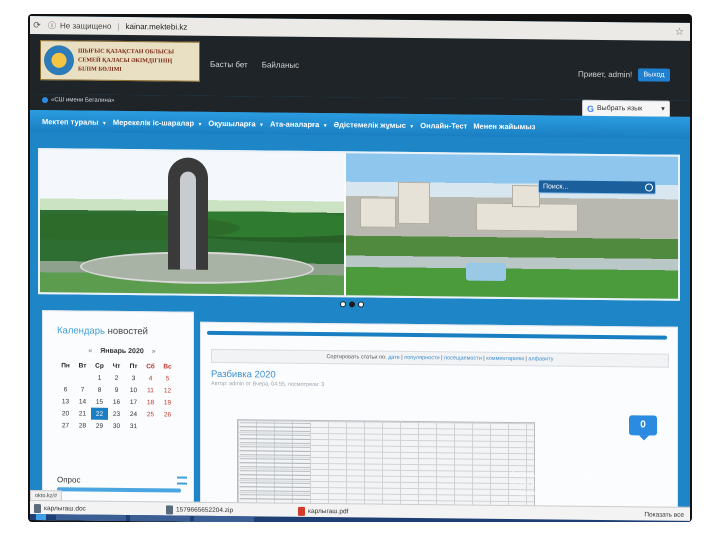 The width and height of the screenshot is (720, 540). Describe the element at coordinates (99, 413) in the screenshot. I see `calendar-day: 22` at that location.